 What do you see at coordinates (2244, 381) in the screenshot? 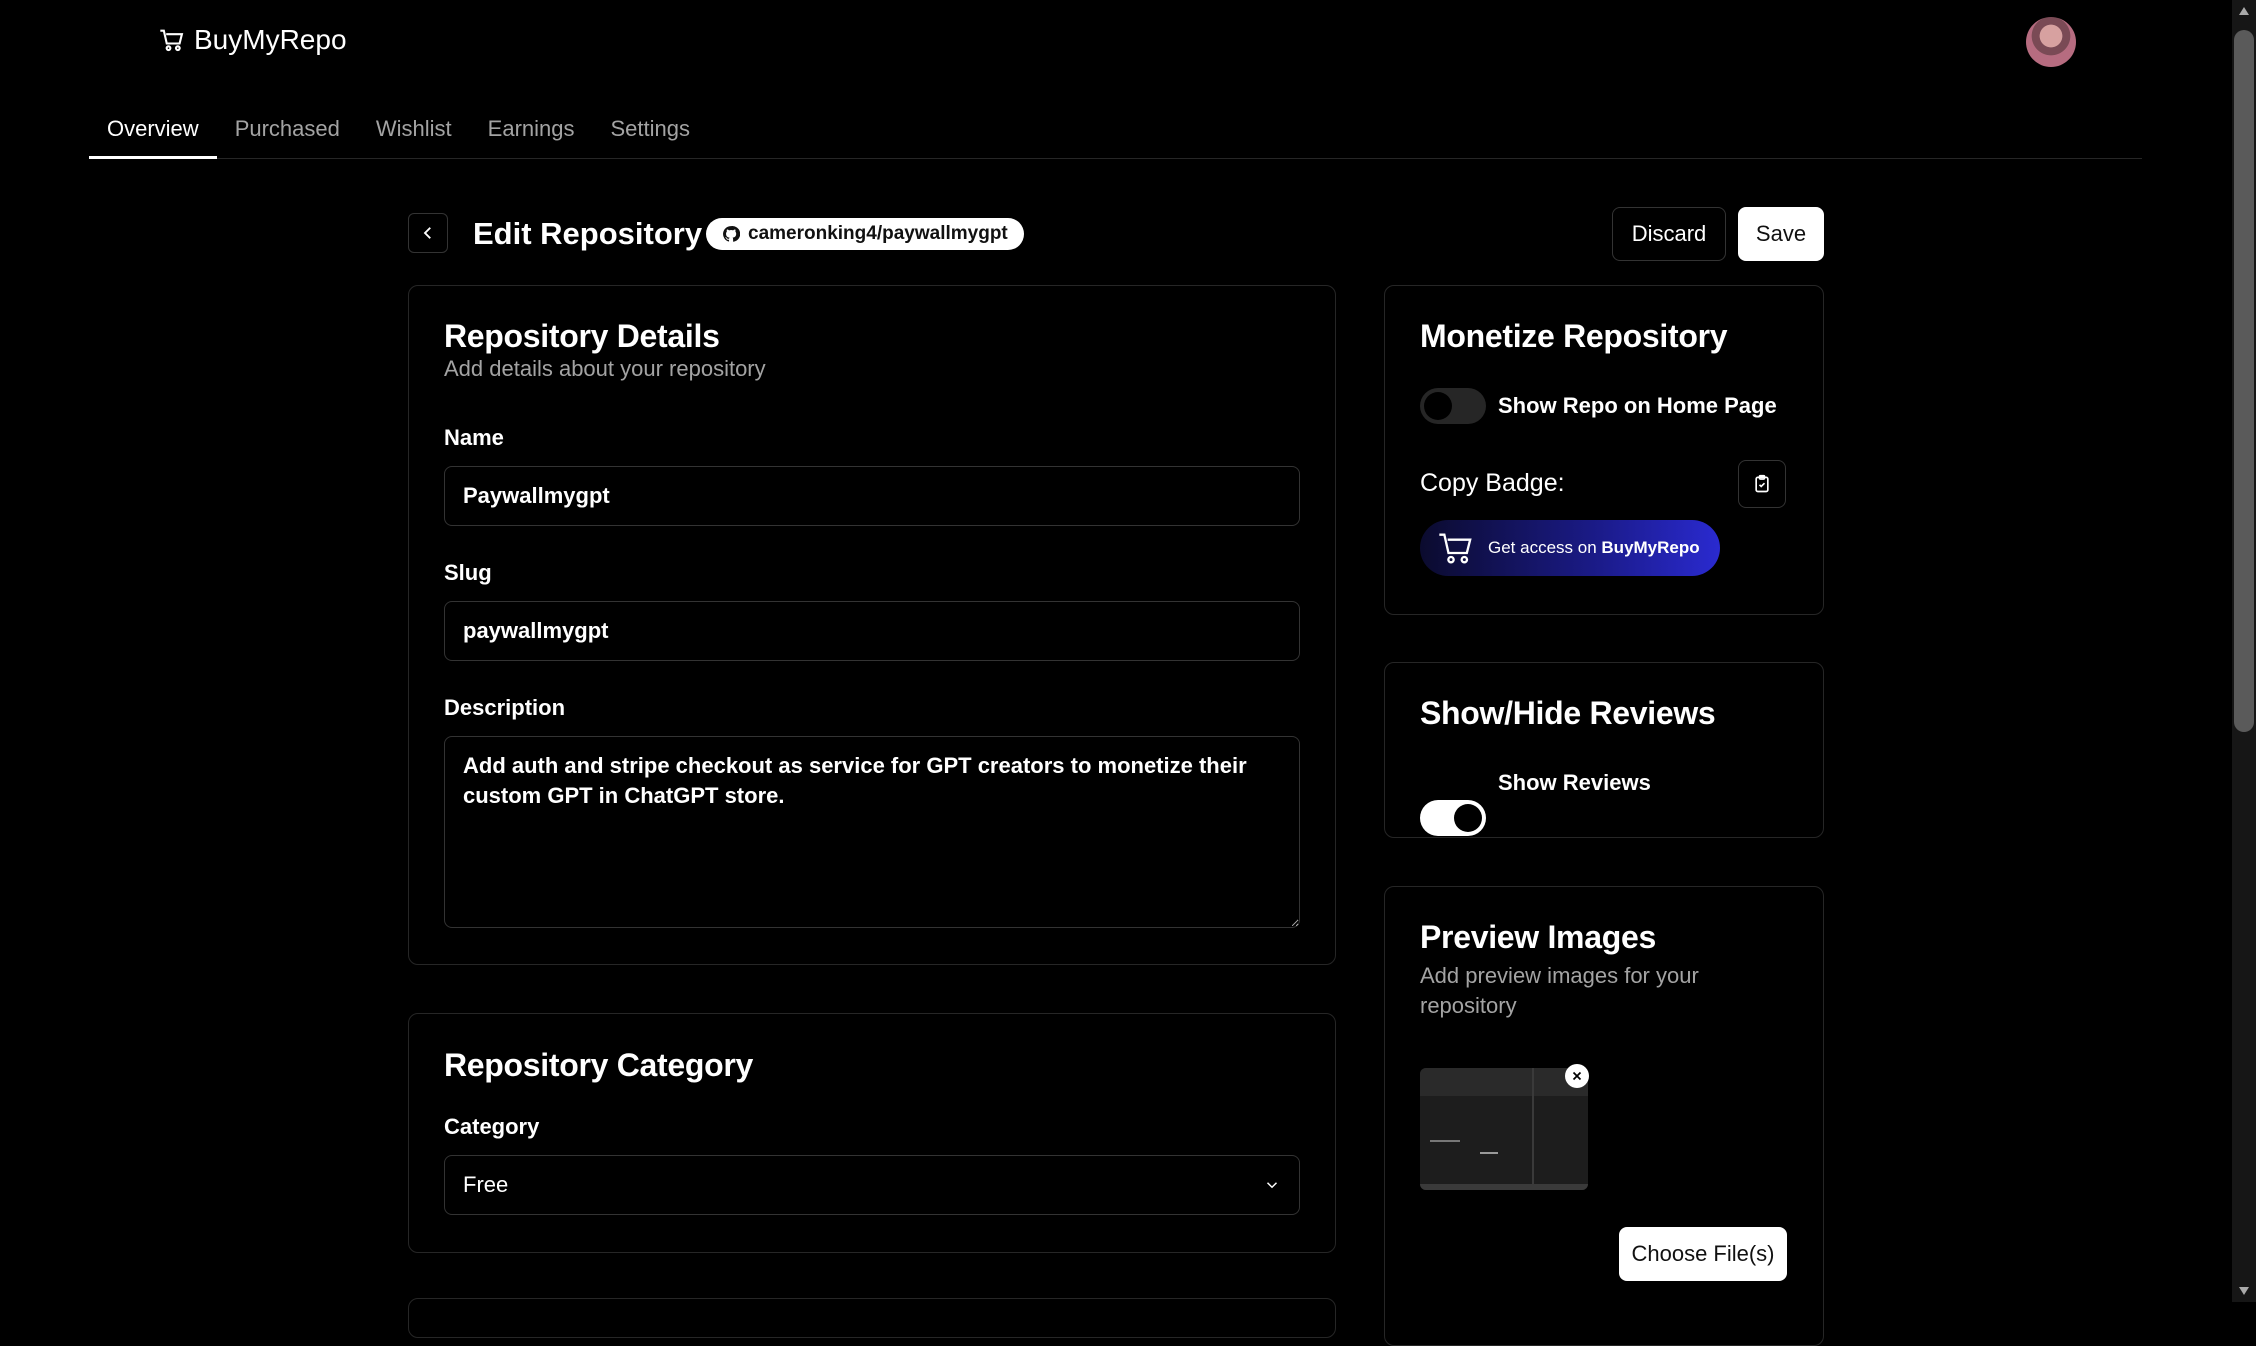
I see `scrollbar-thumb` at bounding box center [2244, 381].